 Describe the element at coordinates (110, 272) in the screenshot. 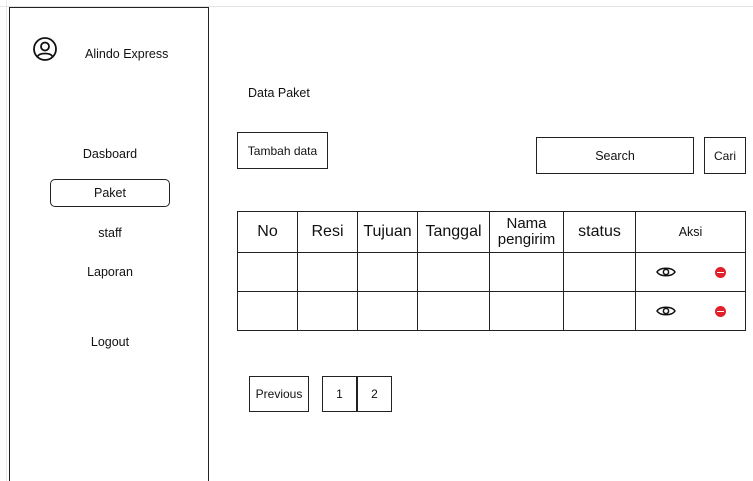

I see `sidebar-item-laporan: Laporan` at that location.